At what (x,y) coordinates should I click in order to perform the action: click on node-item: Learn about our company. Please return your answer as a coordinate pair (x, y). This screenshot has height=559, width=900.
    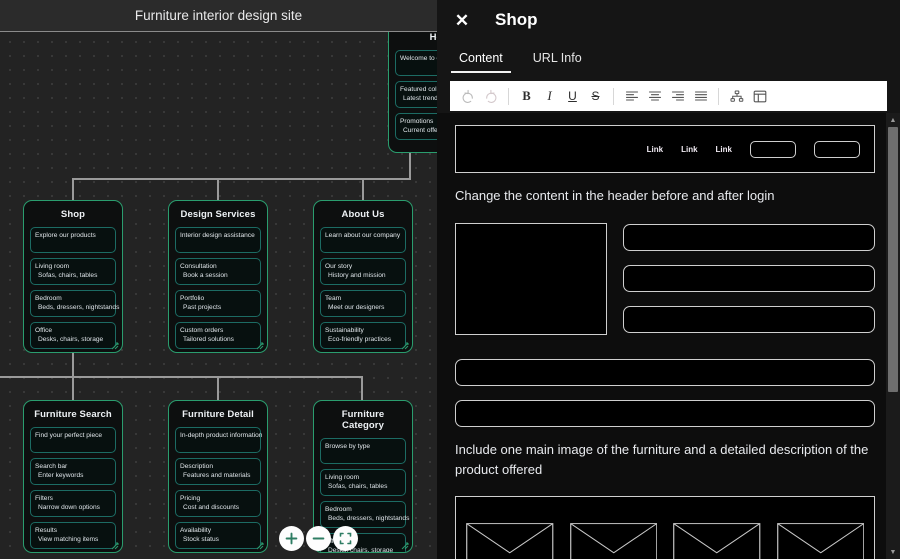
    Looking at the image, I should click on (363, 240).